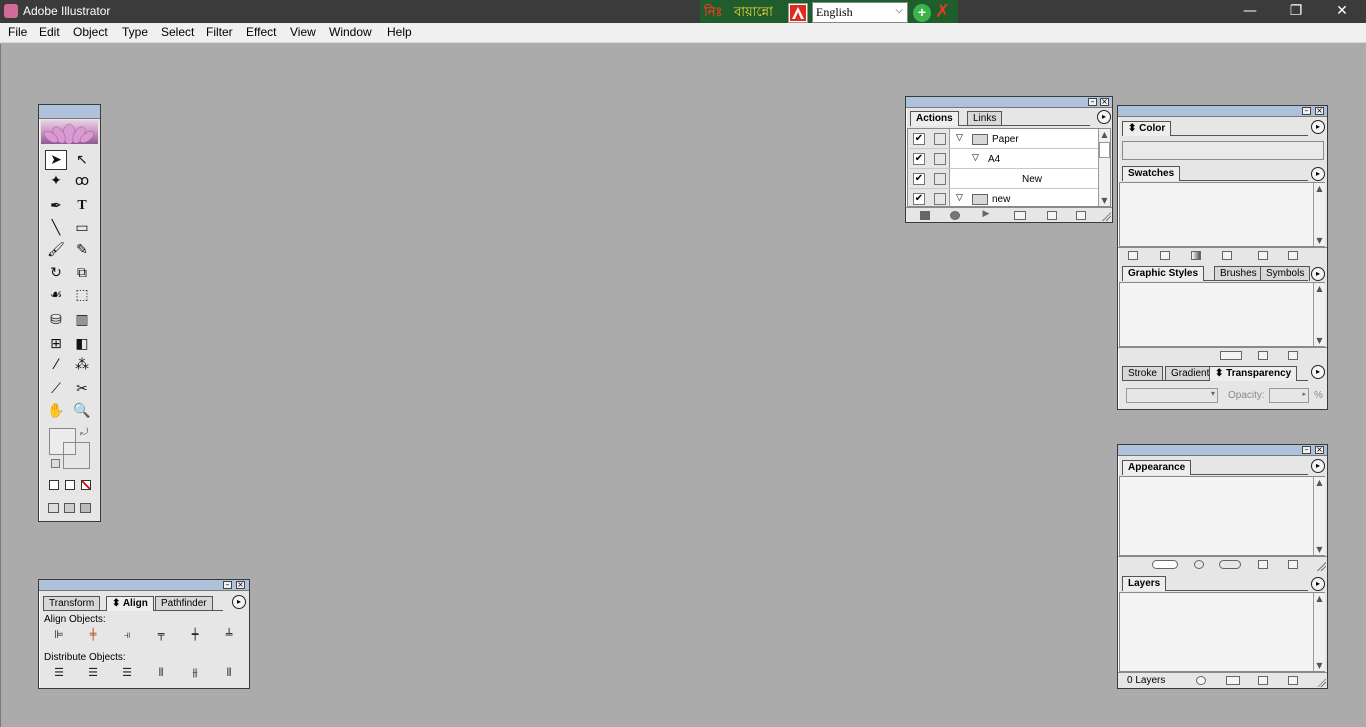 Image resolution: width=1366 pixels, height=727 pixels. I want to click on color-ramp-area, so click(1223, 150).